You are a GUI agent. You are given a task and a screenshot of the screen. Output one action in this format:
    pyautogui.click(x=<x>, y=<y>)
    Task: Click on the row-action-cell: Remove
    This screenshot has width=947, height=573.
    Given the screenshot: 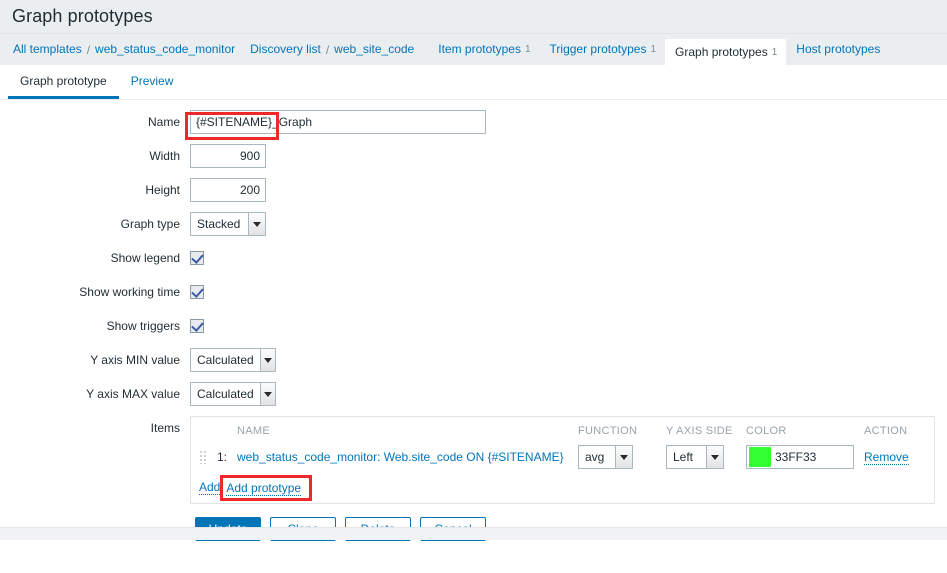 What is the action you would take?
    pyautogui.click(x=895, y=457)
    